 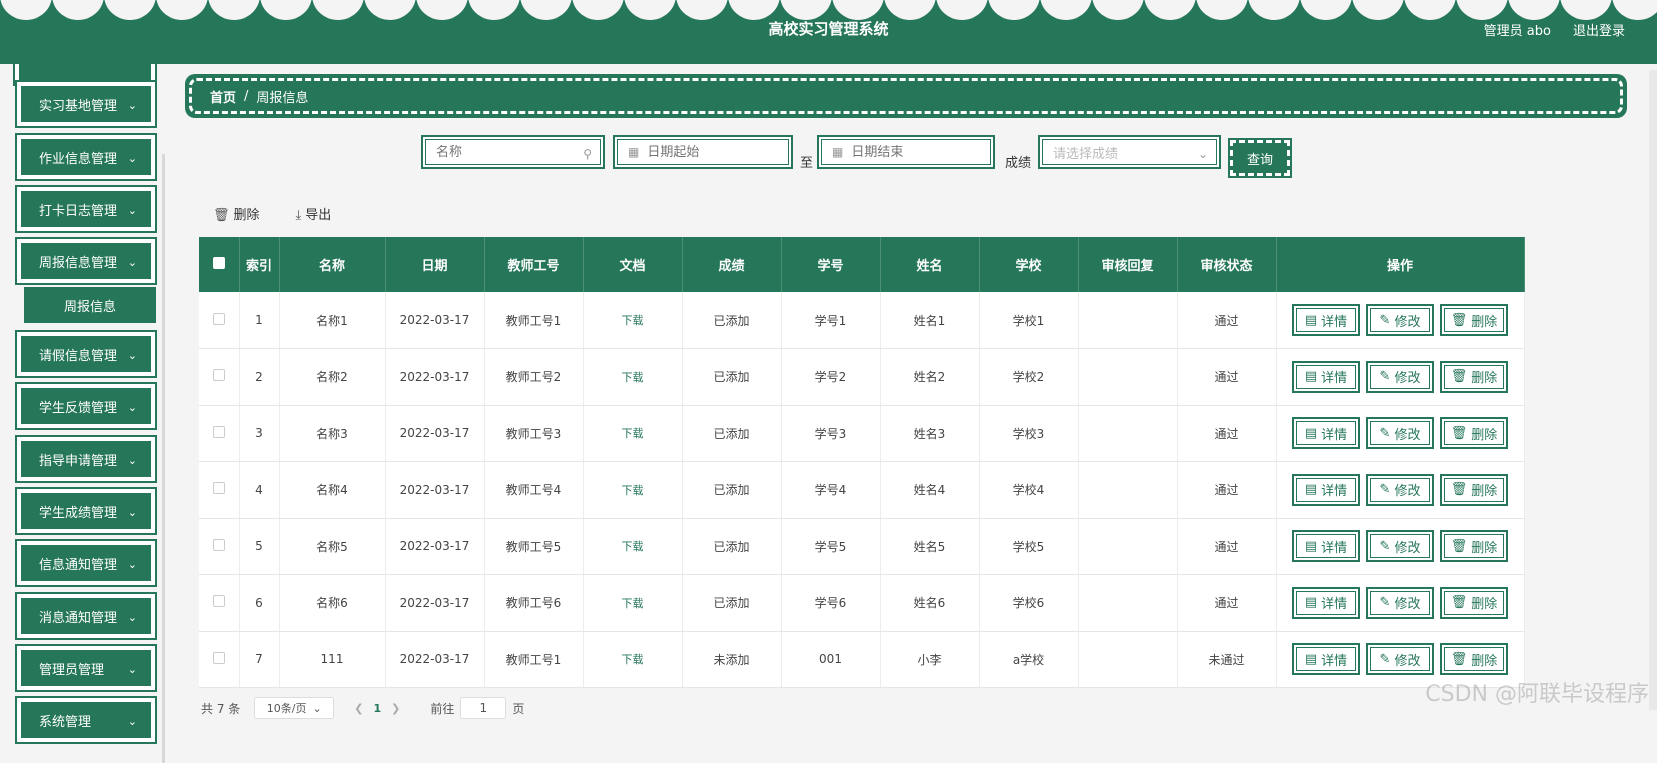 What do you see at coordinates (358, 708) in the screenshot?
I see `chevron-left-icon: ❮` at bounding box center [358, 708].